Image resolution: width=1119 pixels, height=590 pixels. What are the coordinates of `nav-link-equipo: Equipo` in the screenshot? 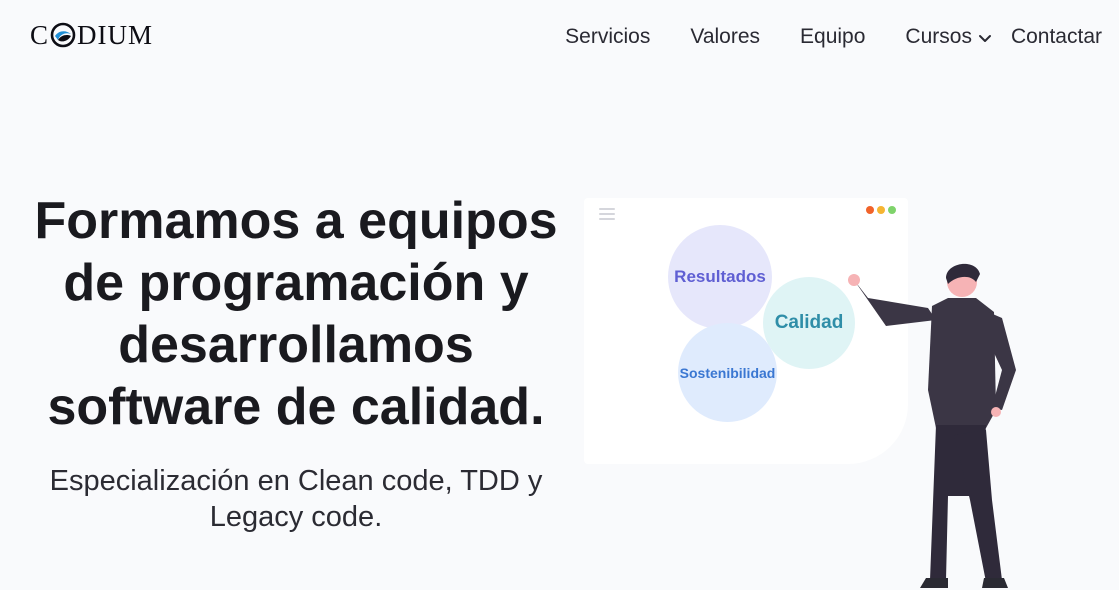 It's located at (832, 37).